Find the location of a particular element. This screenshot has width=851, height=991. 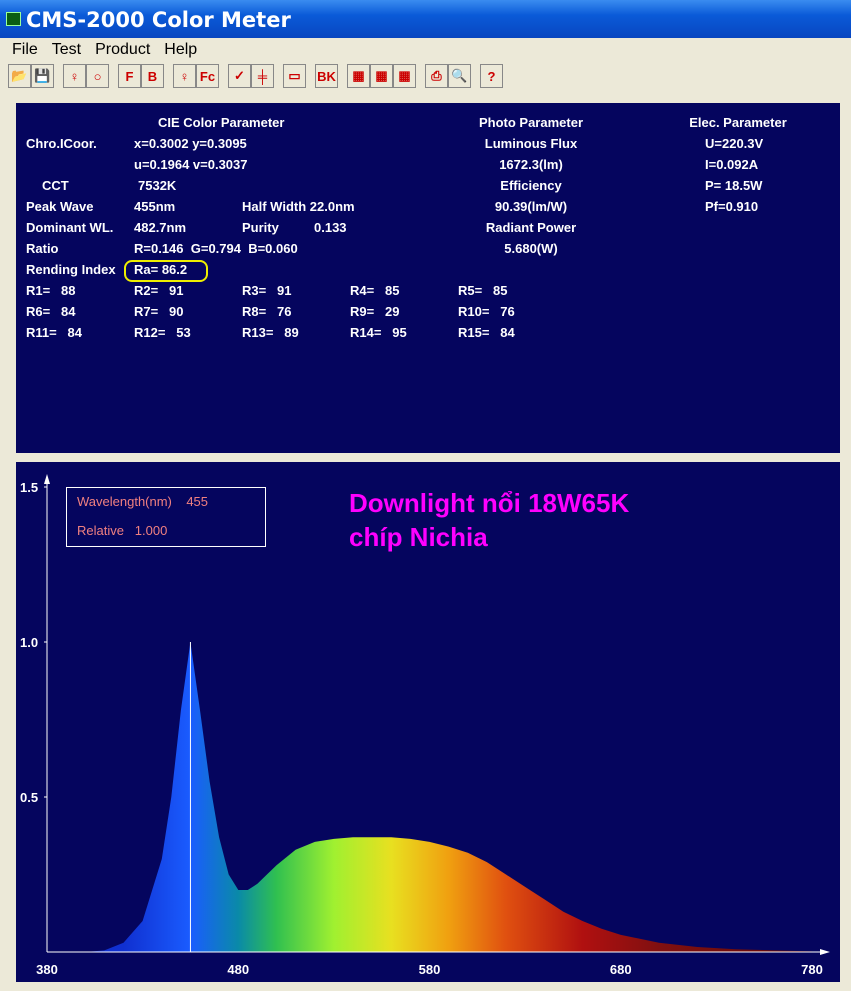

toolbar: 📂 💾 ♀ ○ F B ♀ Fc ✓ ╪ ▭ BK ▦ ▦ ▦ ⎙ 🔍? is located at coordinates (255, 77).